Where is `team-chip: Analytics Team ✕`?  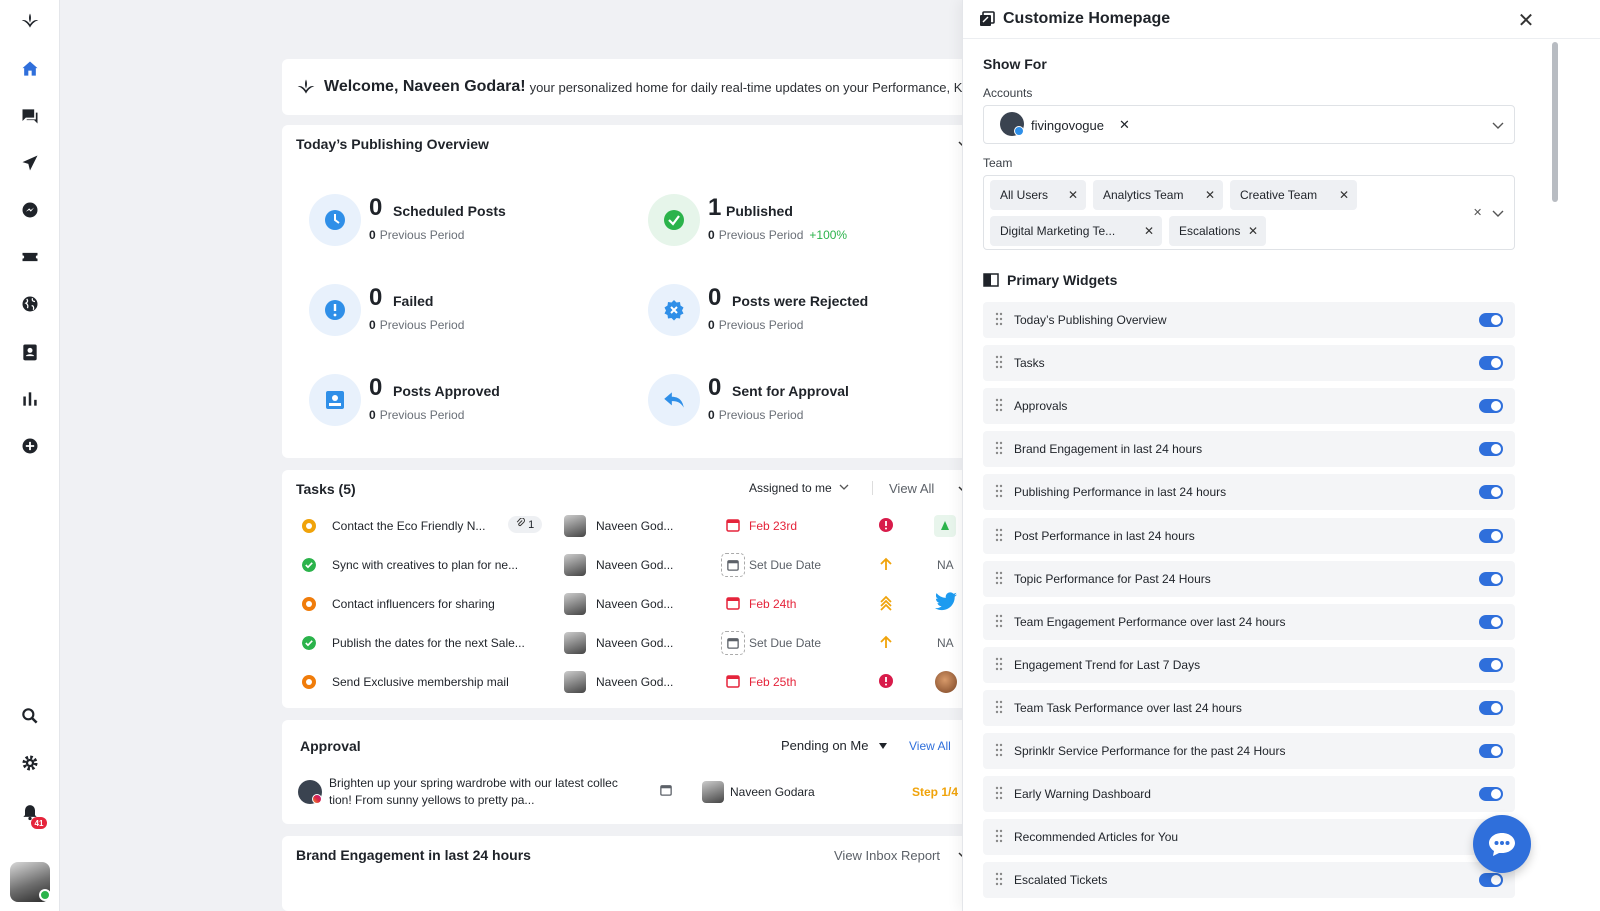 team-chip: Analytics Team ✕ is located at coordinates (1158, 195).